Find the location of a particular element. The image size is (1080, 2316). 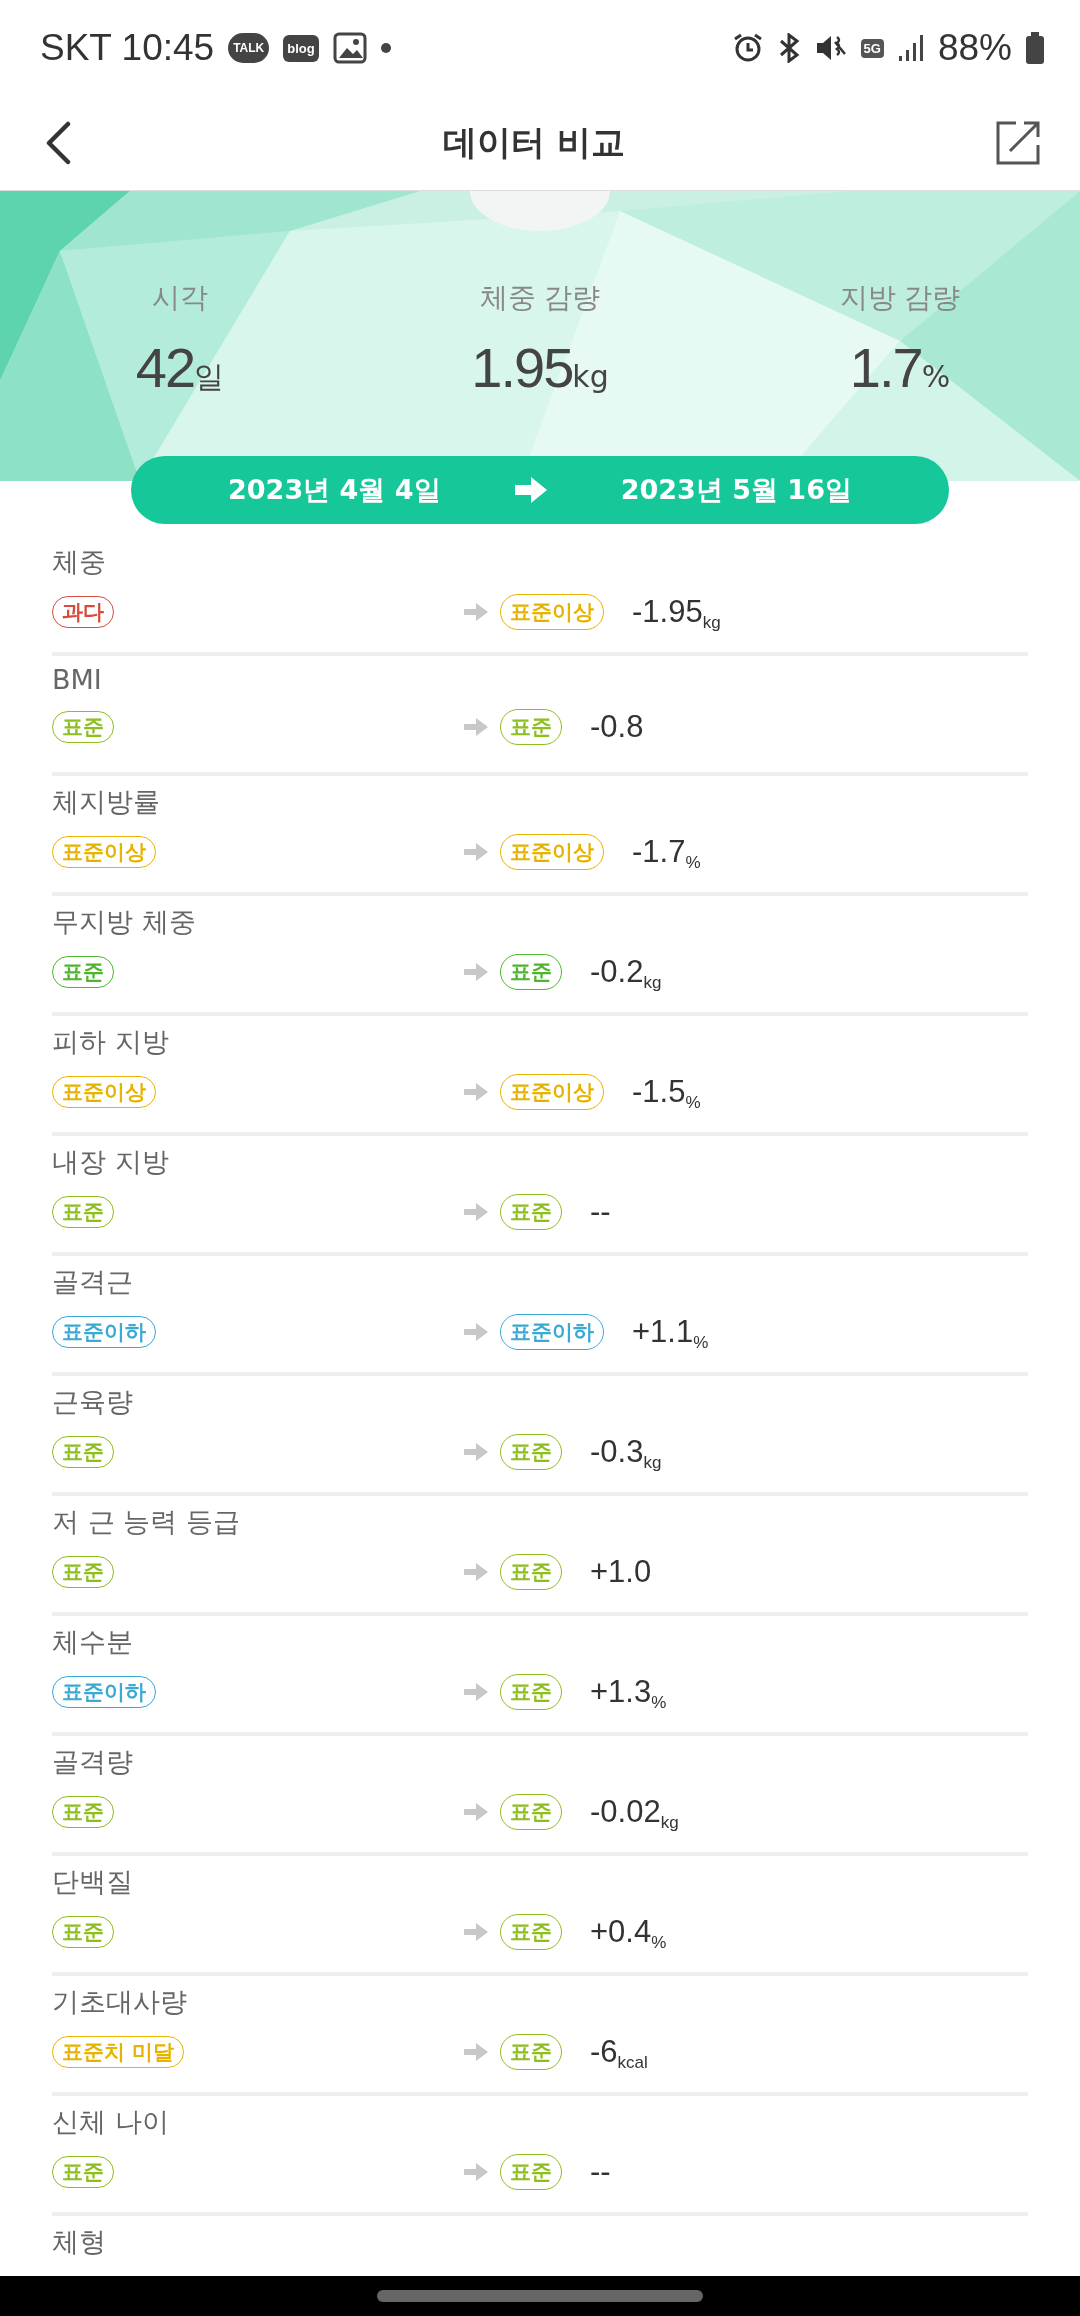

change-value: -1.95$_{kg}$ is located at coordinates (676, 612).